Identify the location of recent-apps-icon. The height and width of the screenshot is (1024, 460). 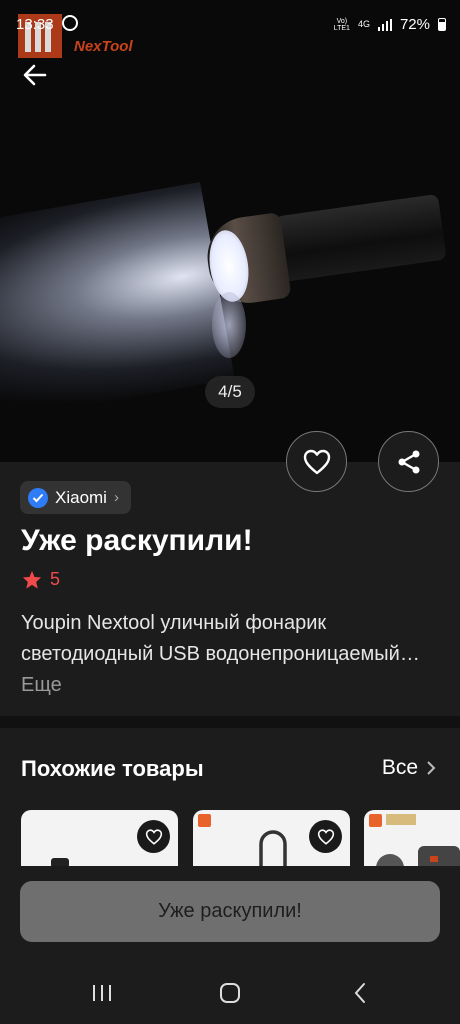
(102, 993).